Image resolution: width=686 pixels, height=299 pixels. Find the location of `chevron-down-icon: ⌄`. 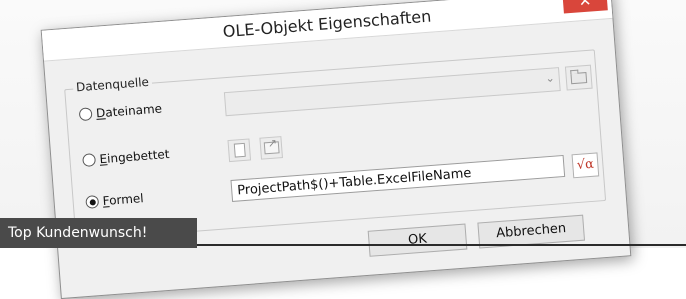

chevron-down-icon: ⌄ is located at coordinates (550, 78).